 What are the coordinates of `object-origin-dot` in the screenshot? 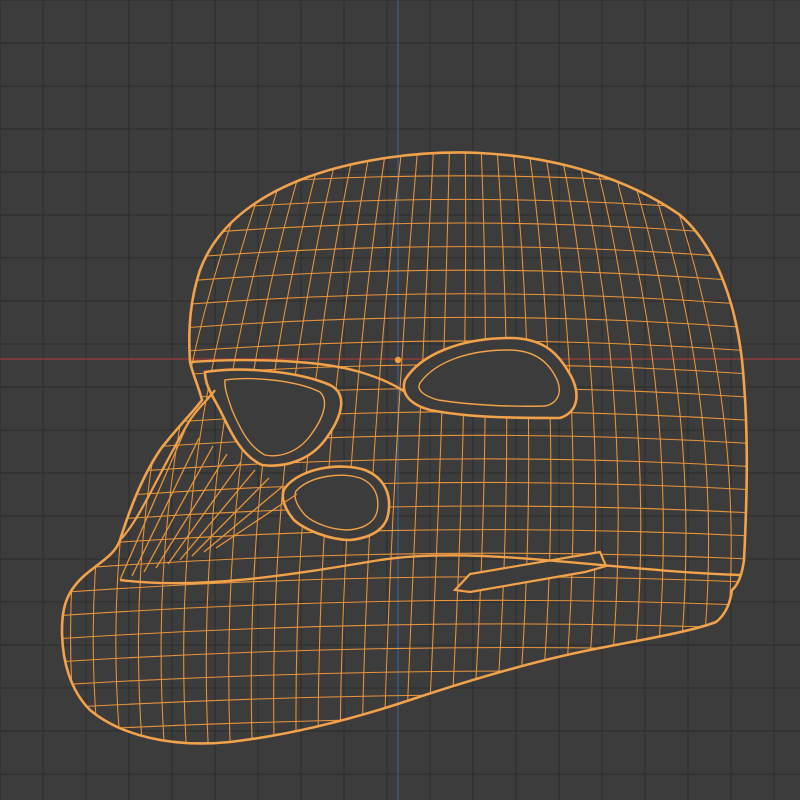 It's located at (398, 360).